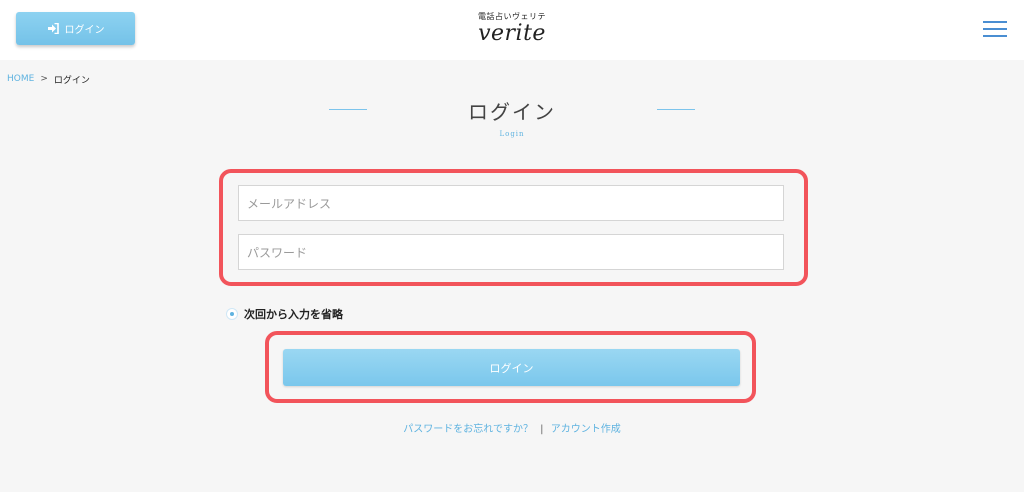  What do you see at coordinates (289, 203) in the screenshot?
I see `email-placeholder: メールアドレス` at bounding box center [289, 203].